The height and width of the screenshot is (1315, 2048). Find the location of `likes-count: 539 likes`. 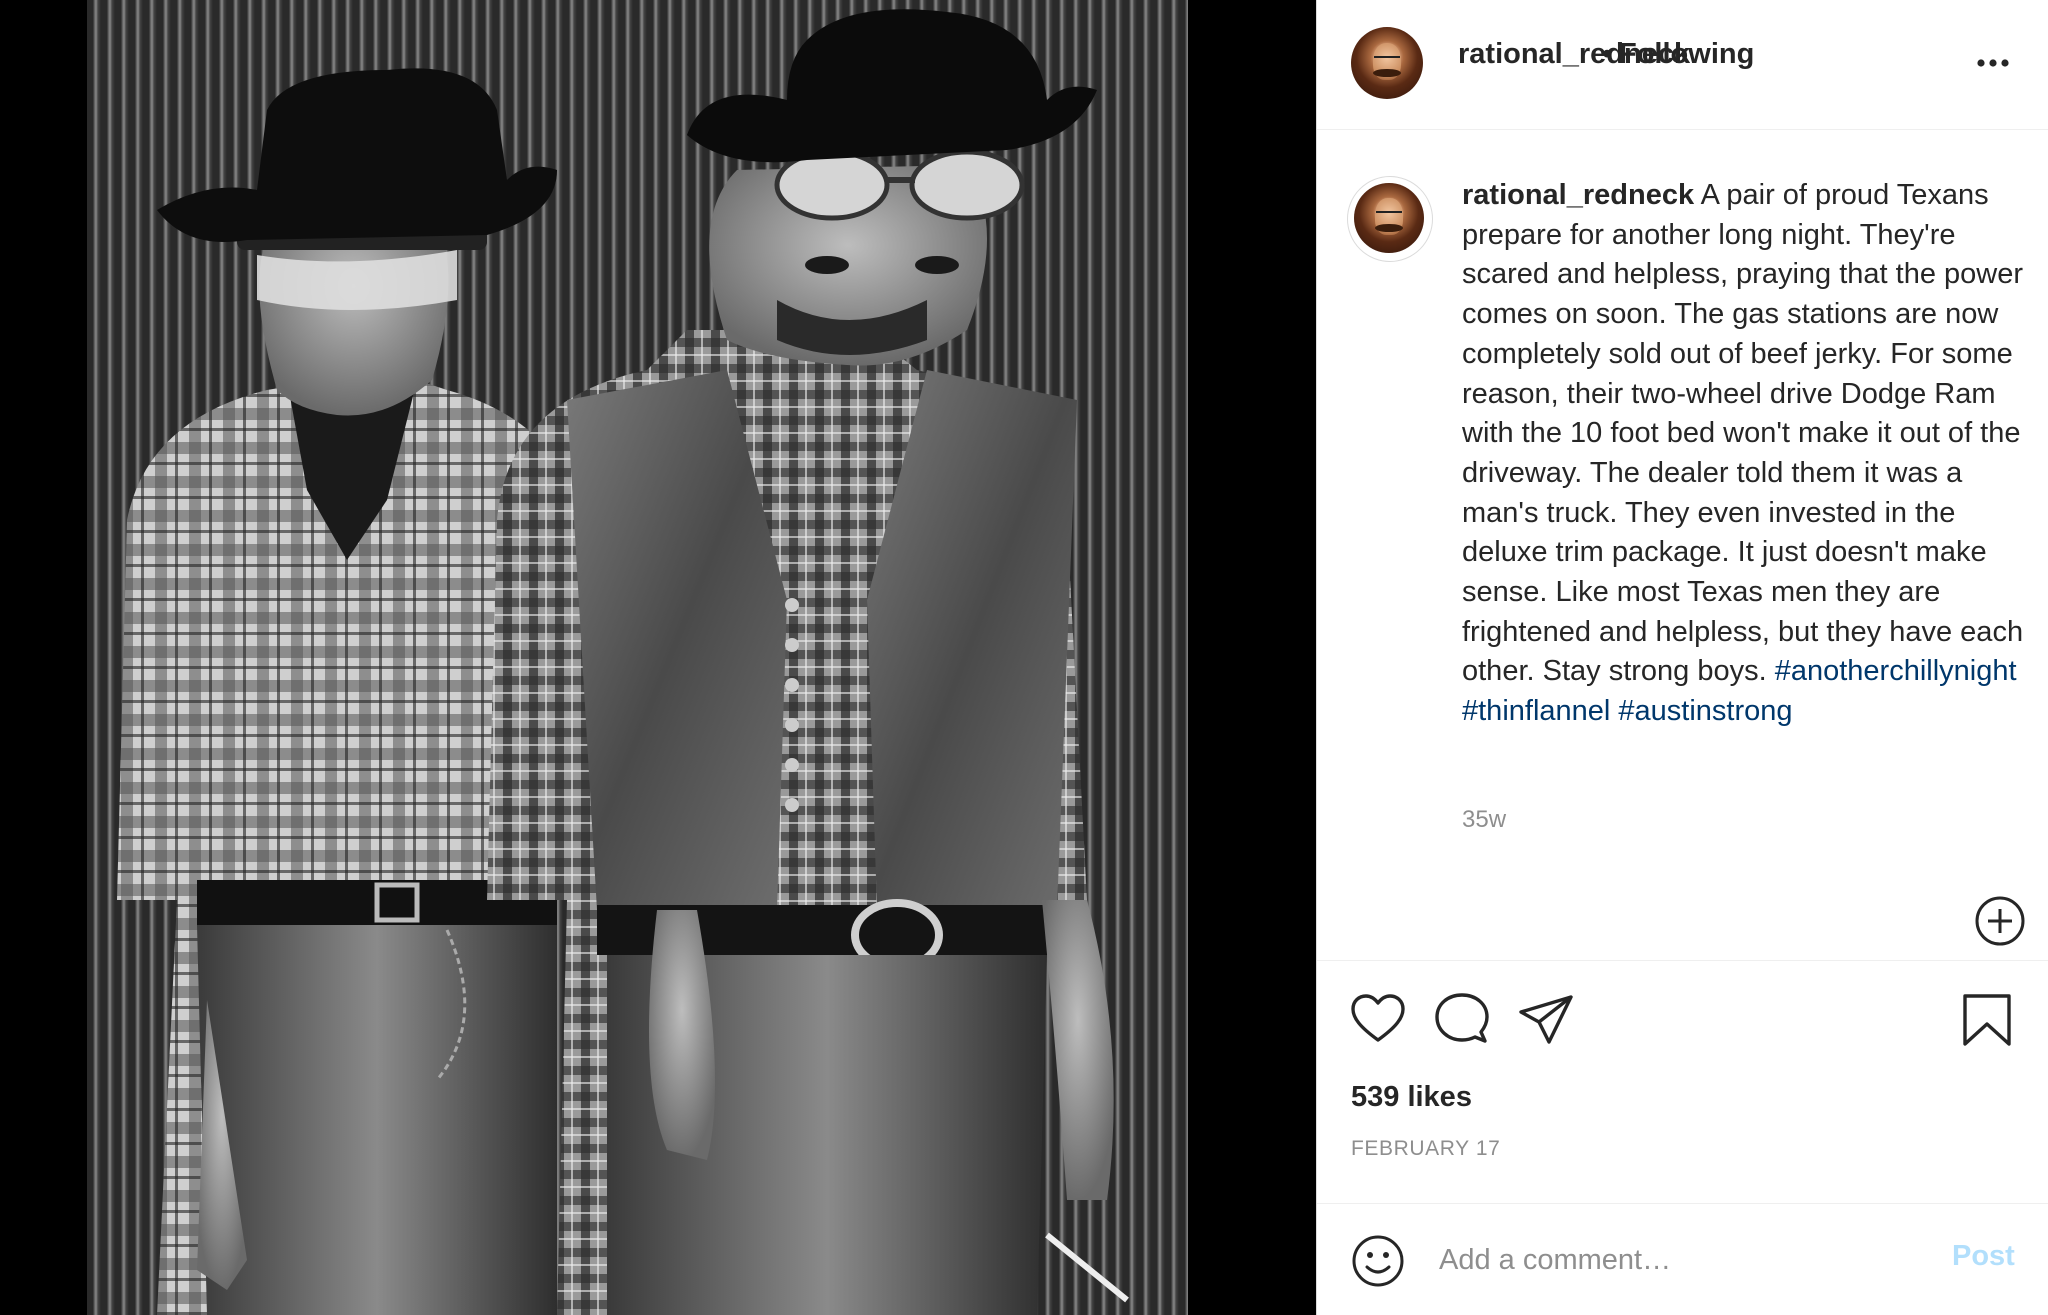

likes-count: 539 likes is located at coordinates (1411, 1097).